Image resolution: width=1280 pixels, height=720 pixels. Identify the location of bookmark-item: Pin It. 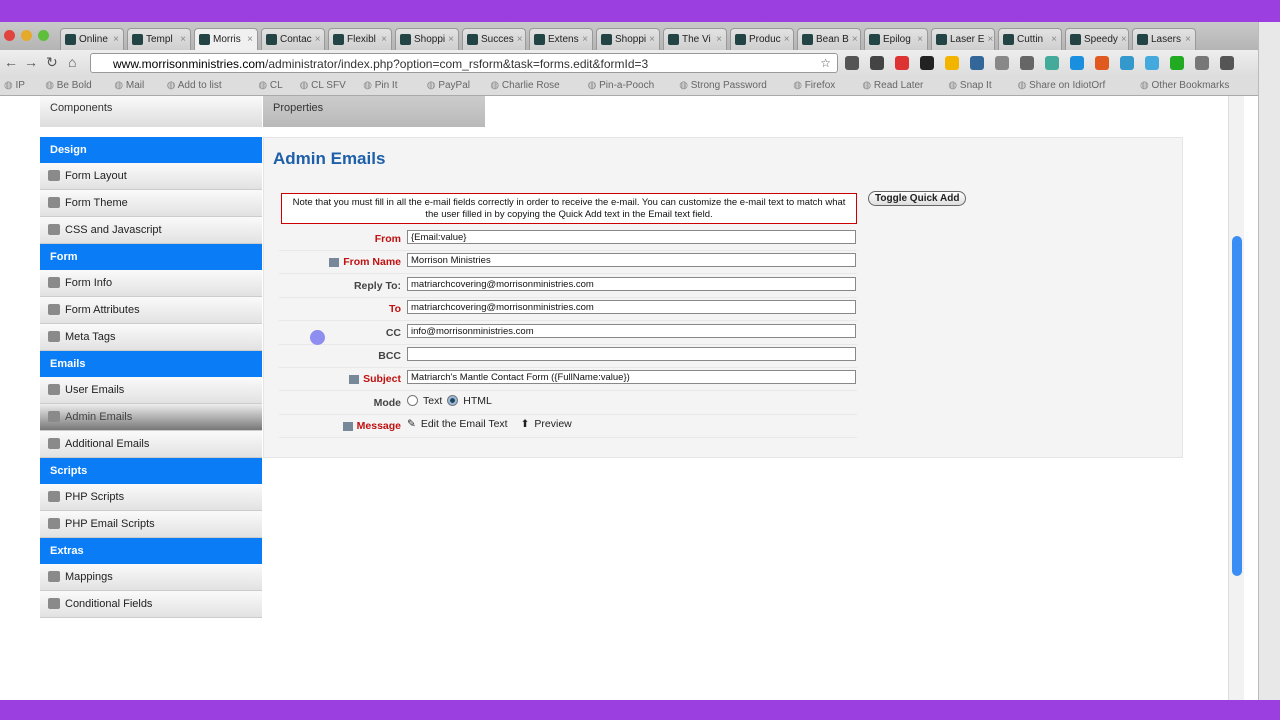
(380, 85).